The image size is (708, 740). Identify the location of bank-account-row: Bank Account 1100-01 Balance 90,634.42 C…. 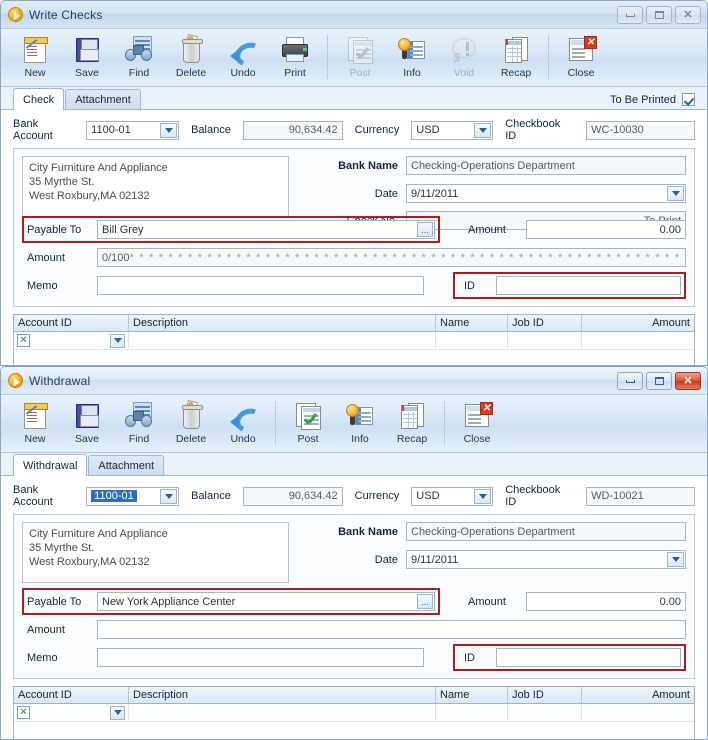
(354, 130).